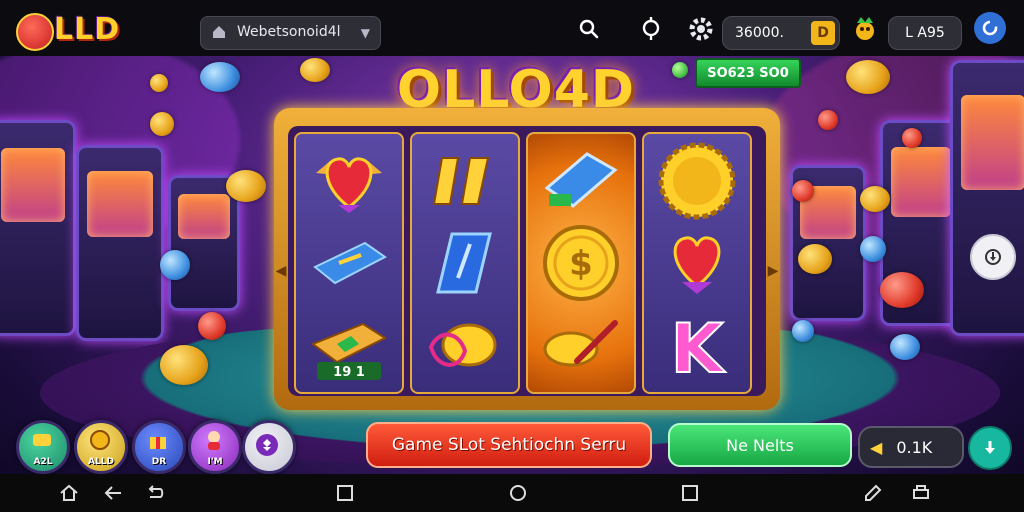  Describe the element at coordinates (914, 447) in the screenshot. I see `bet-value: 0.1K` at that location.